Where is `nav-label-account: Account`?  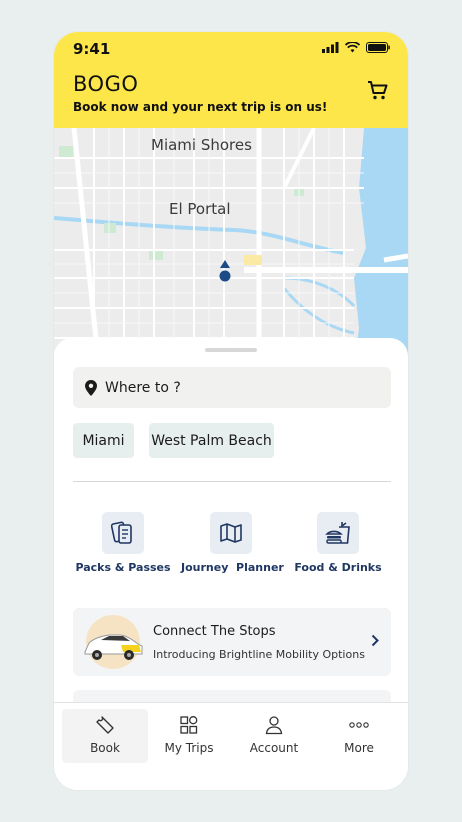
nav-label-account: Account is located at coordinates (274, 748).